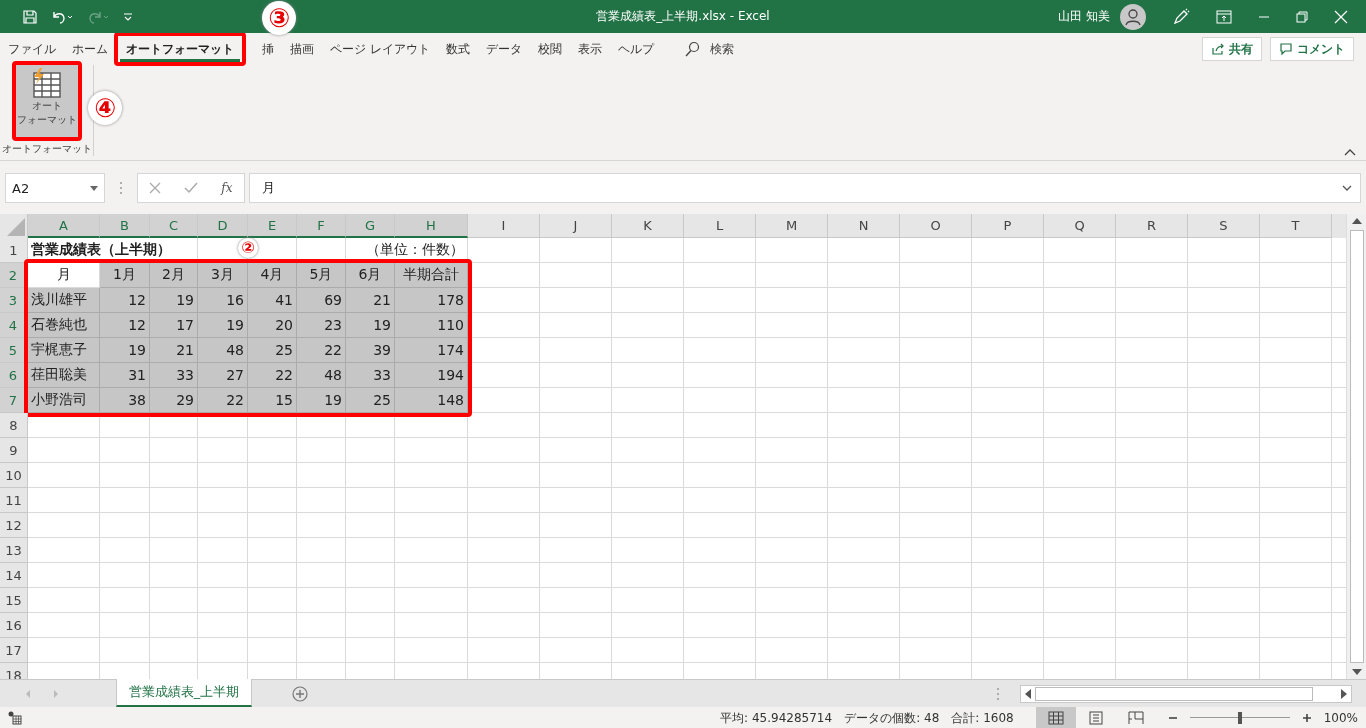  Describe the element at coordinates (431, 300) in the screenshot. I see `table-cell: 178` at that location.